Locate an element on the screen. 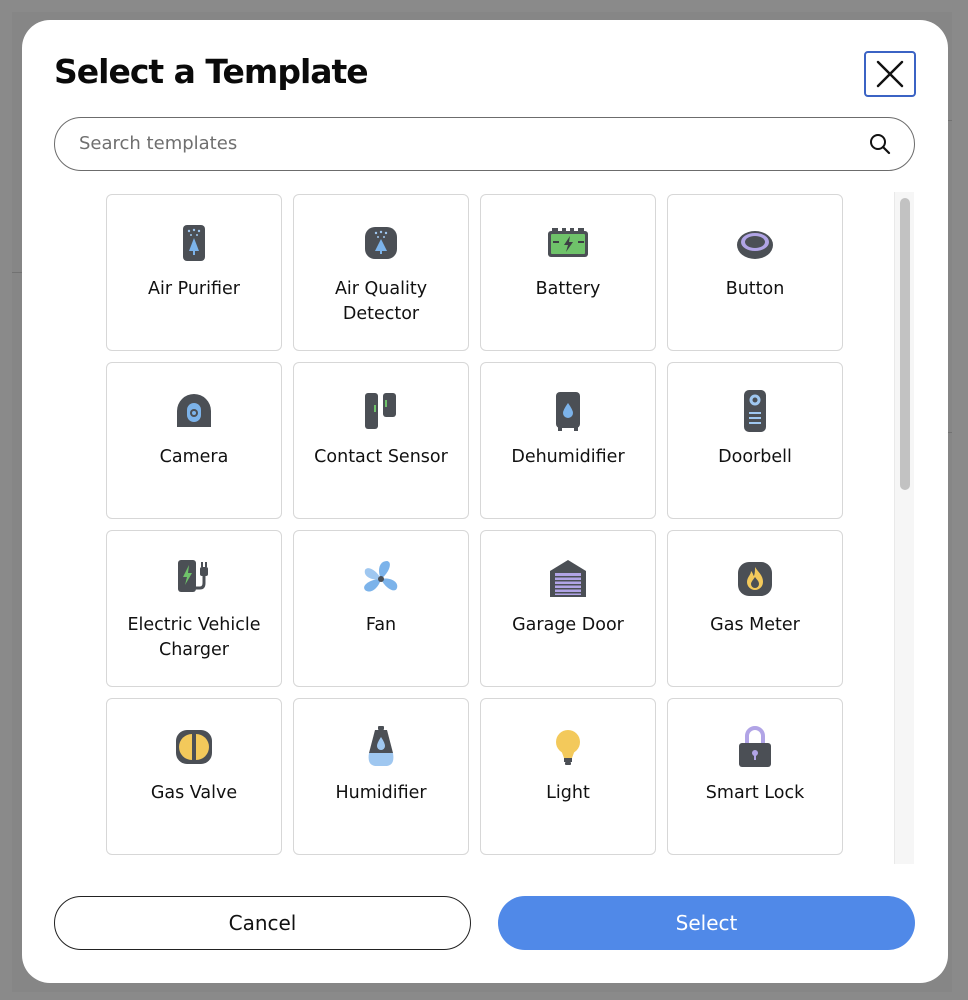 This screenshot has width=968, height=1000. template-card-battery: Battery is located at coordinates (568, 272).